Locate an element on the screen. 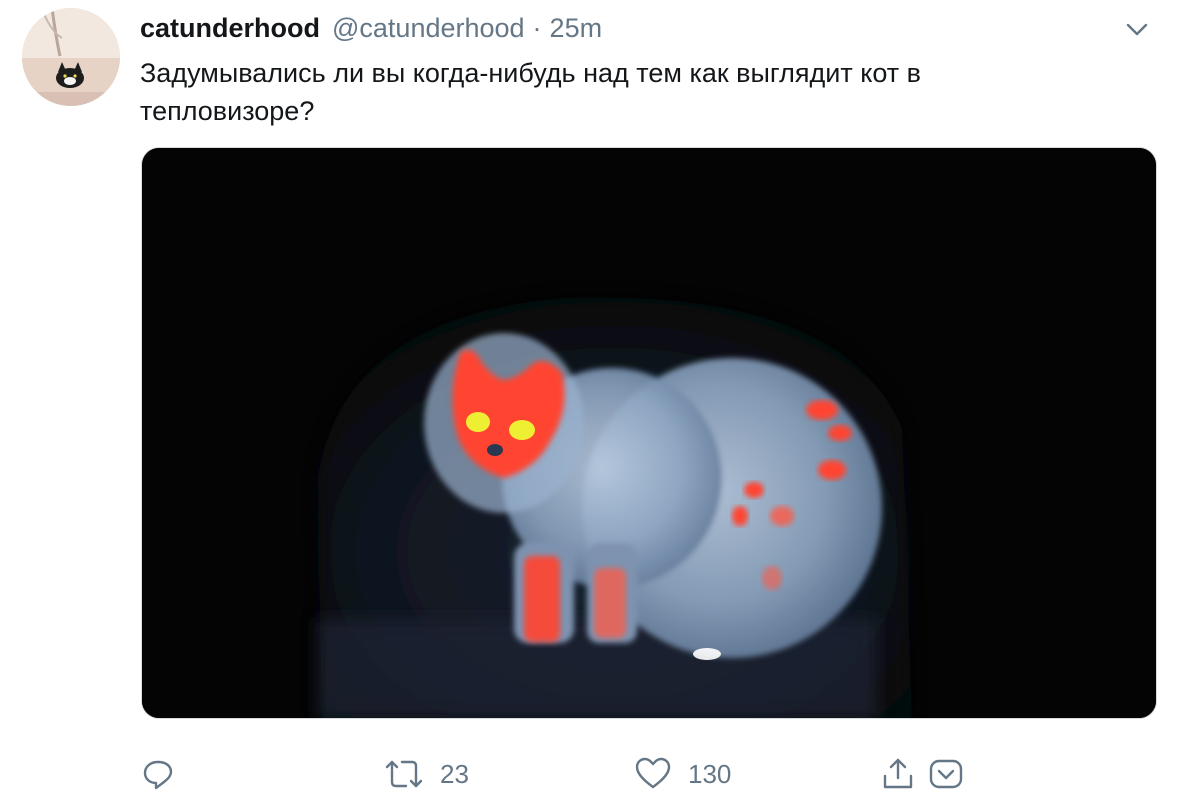  avatar is located at coordinates (71, 57).